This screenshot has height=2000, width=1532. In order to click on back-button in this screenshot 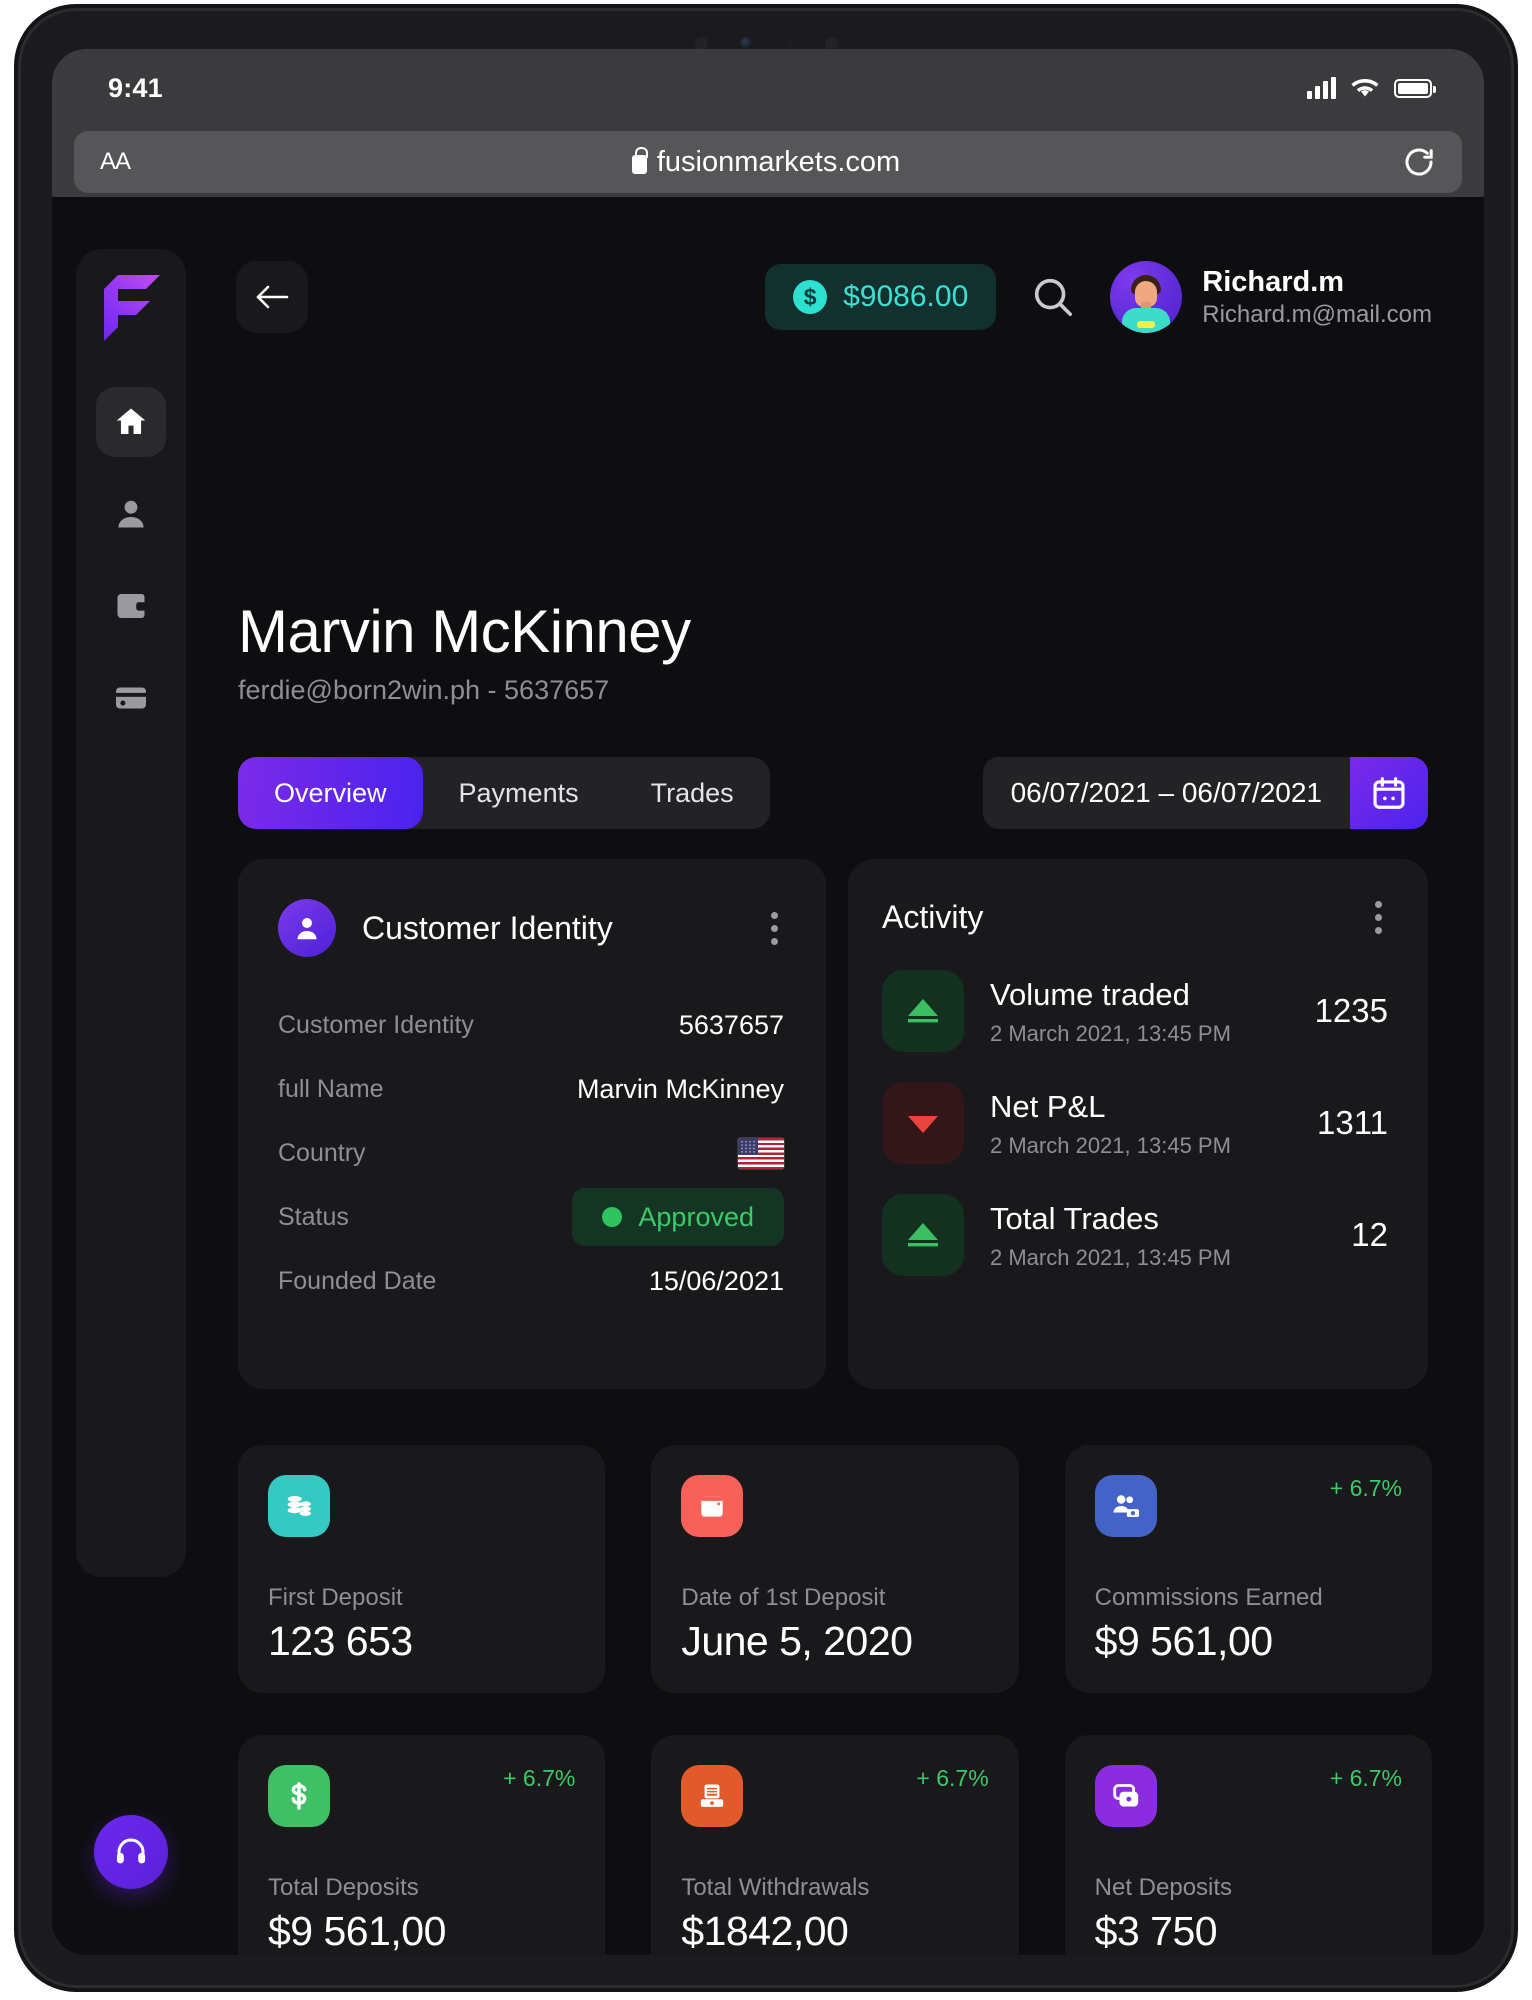, I will do `click(272, 297)`.